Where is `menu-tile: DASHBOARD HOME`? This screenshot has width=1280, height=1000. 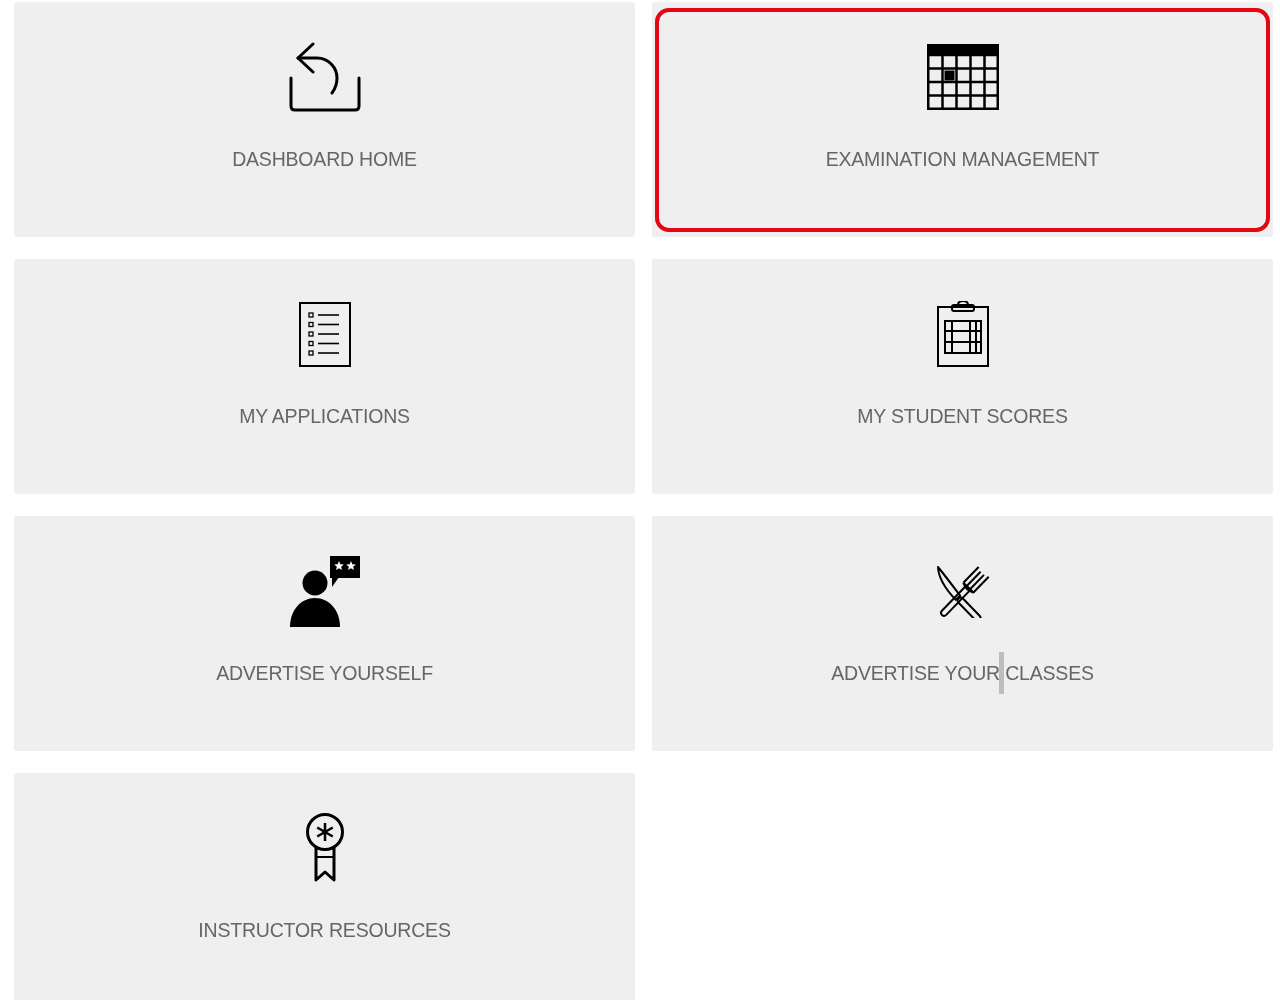
menu-tile: DASHBOARD HOME is located at coordinates (324, 119).